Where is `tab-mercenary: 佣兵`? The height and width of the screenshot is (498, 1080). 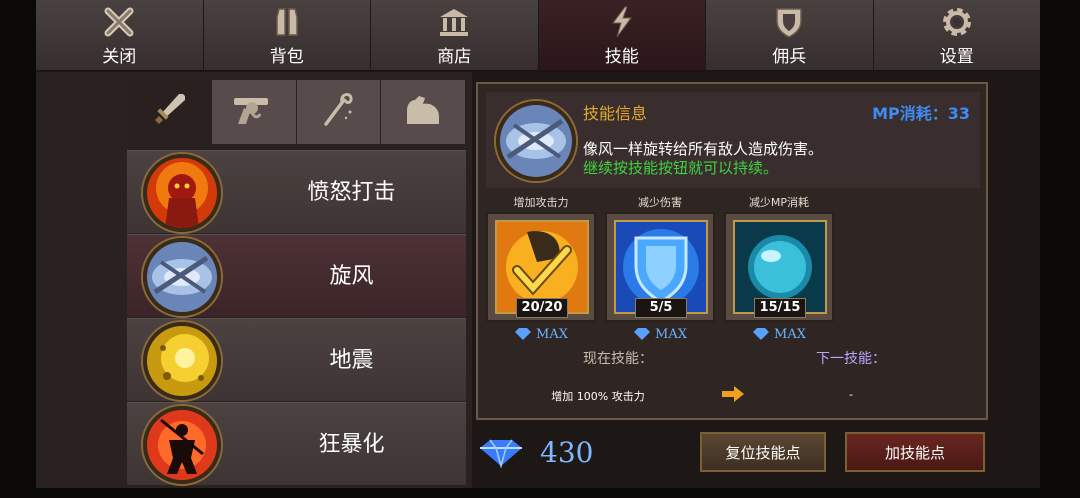 tab-mercenary: 佣兵 is located at coordinates (789, 36).